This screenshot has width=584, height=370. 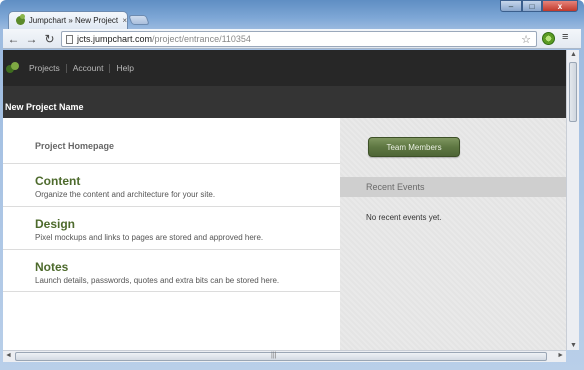 I want to click on forward-arrow-icon: →, so click(x=31, y=38).